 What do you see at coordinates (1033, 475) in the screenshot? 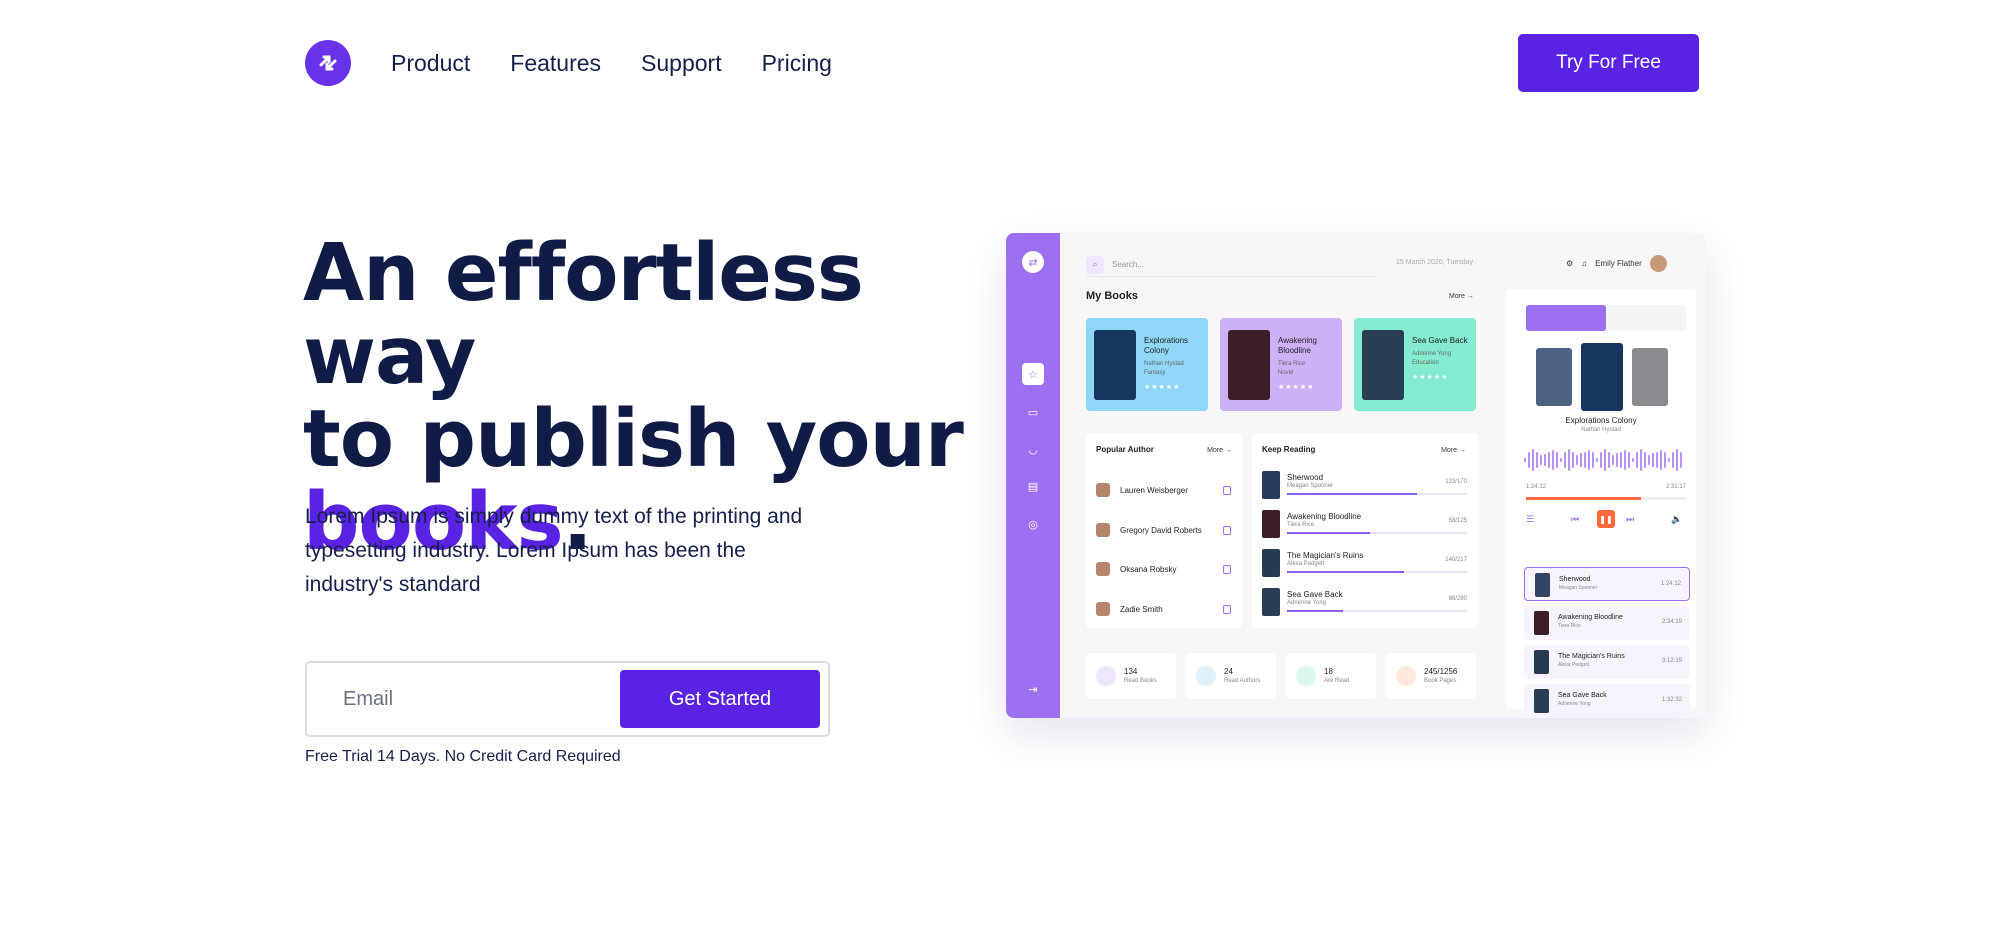
I see `dashboard-sidebar: ⇄ ☆ ▭ ◡ ▤ ◎ ⇥` at bounding box center [1033, 475].